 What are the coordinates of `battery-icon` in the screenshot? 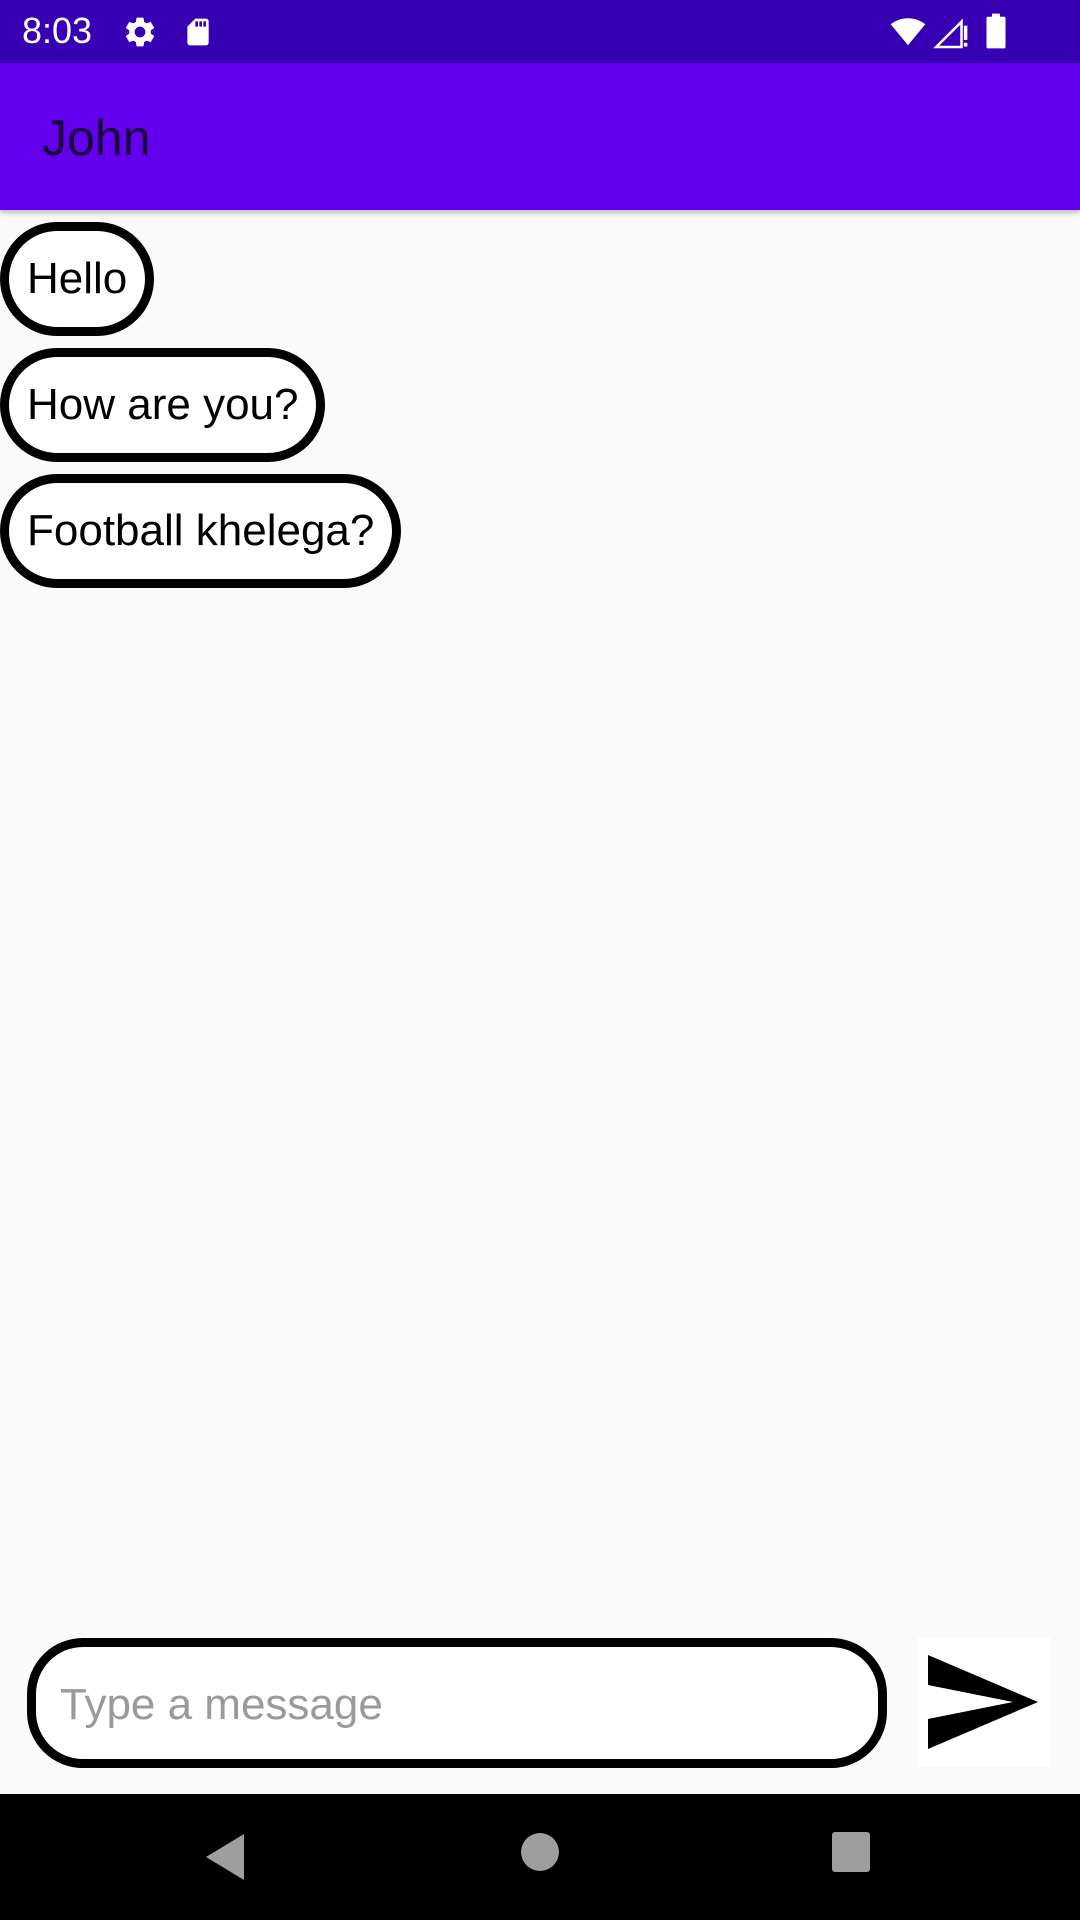 It's located at (996, 31).